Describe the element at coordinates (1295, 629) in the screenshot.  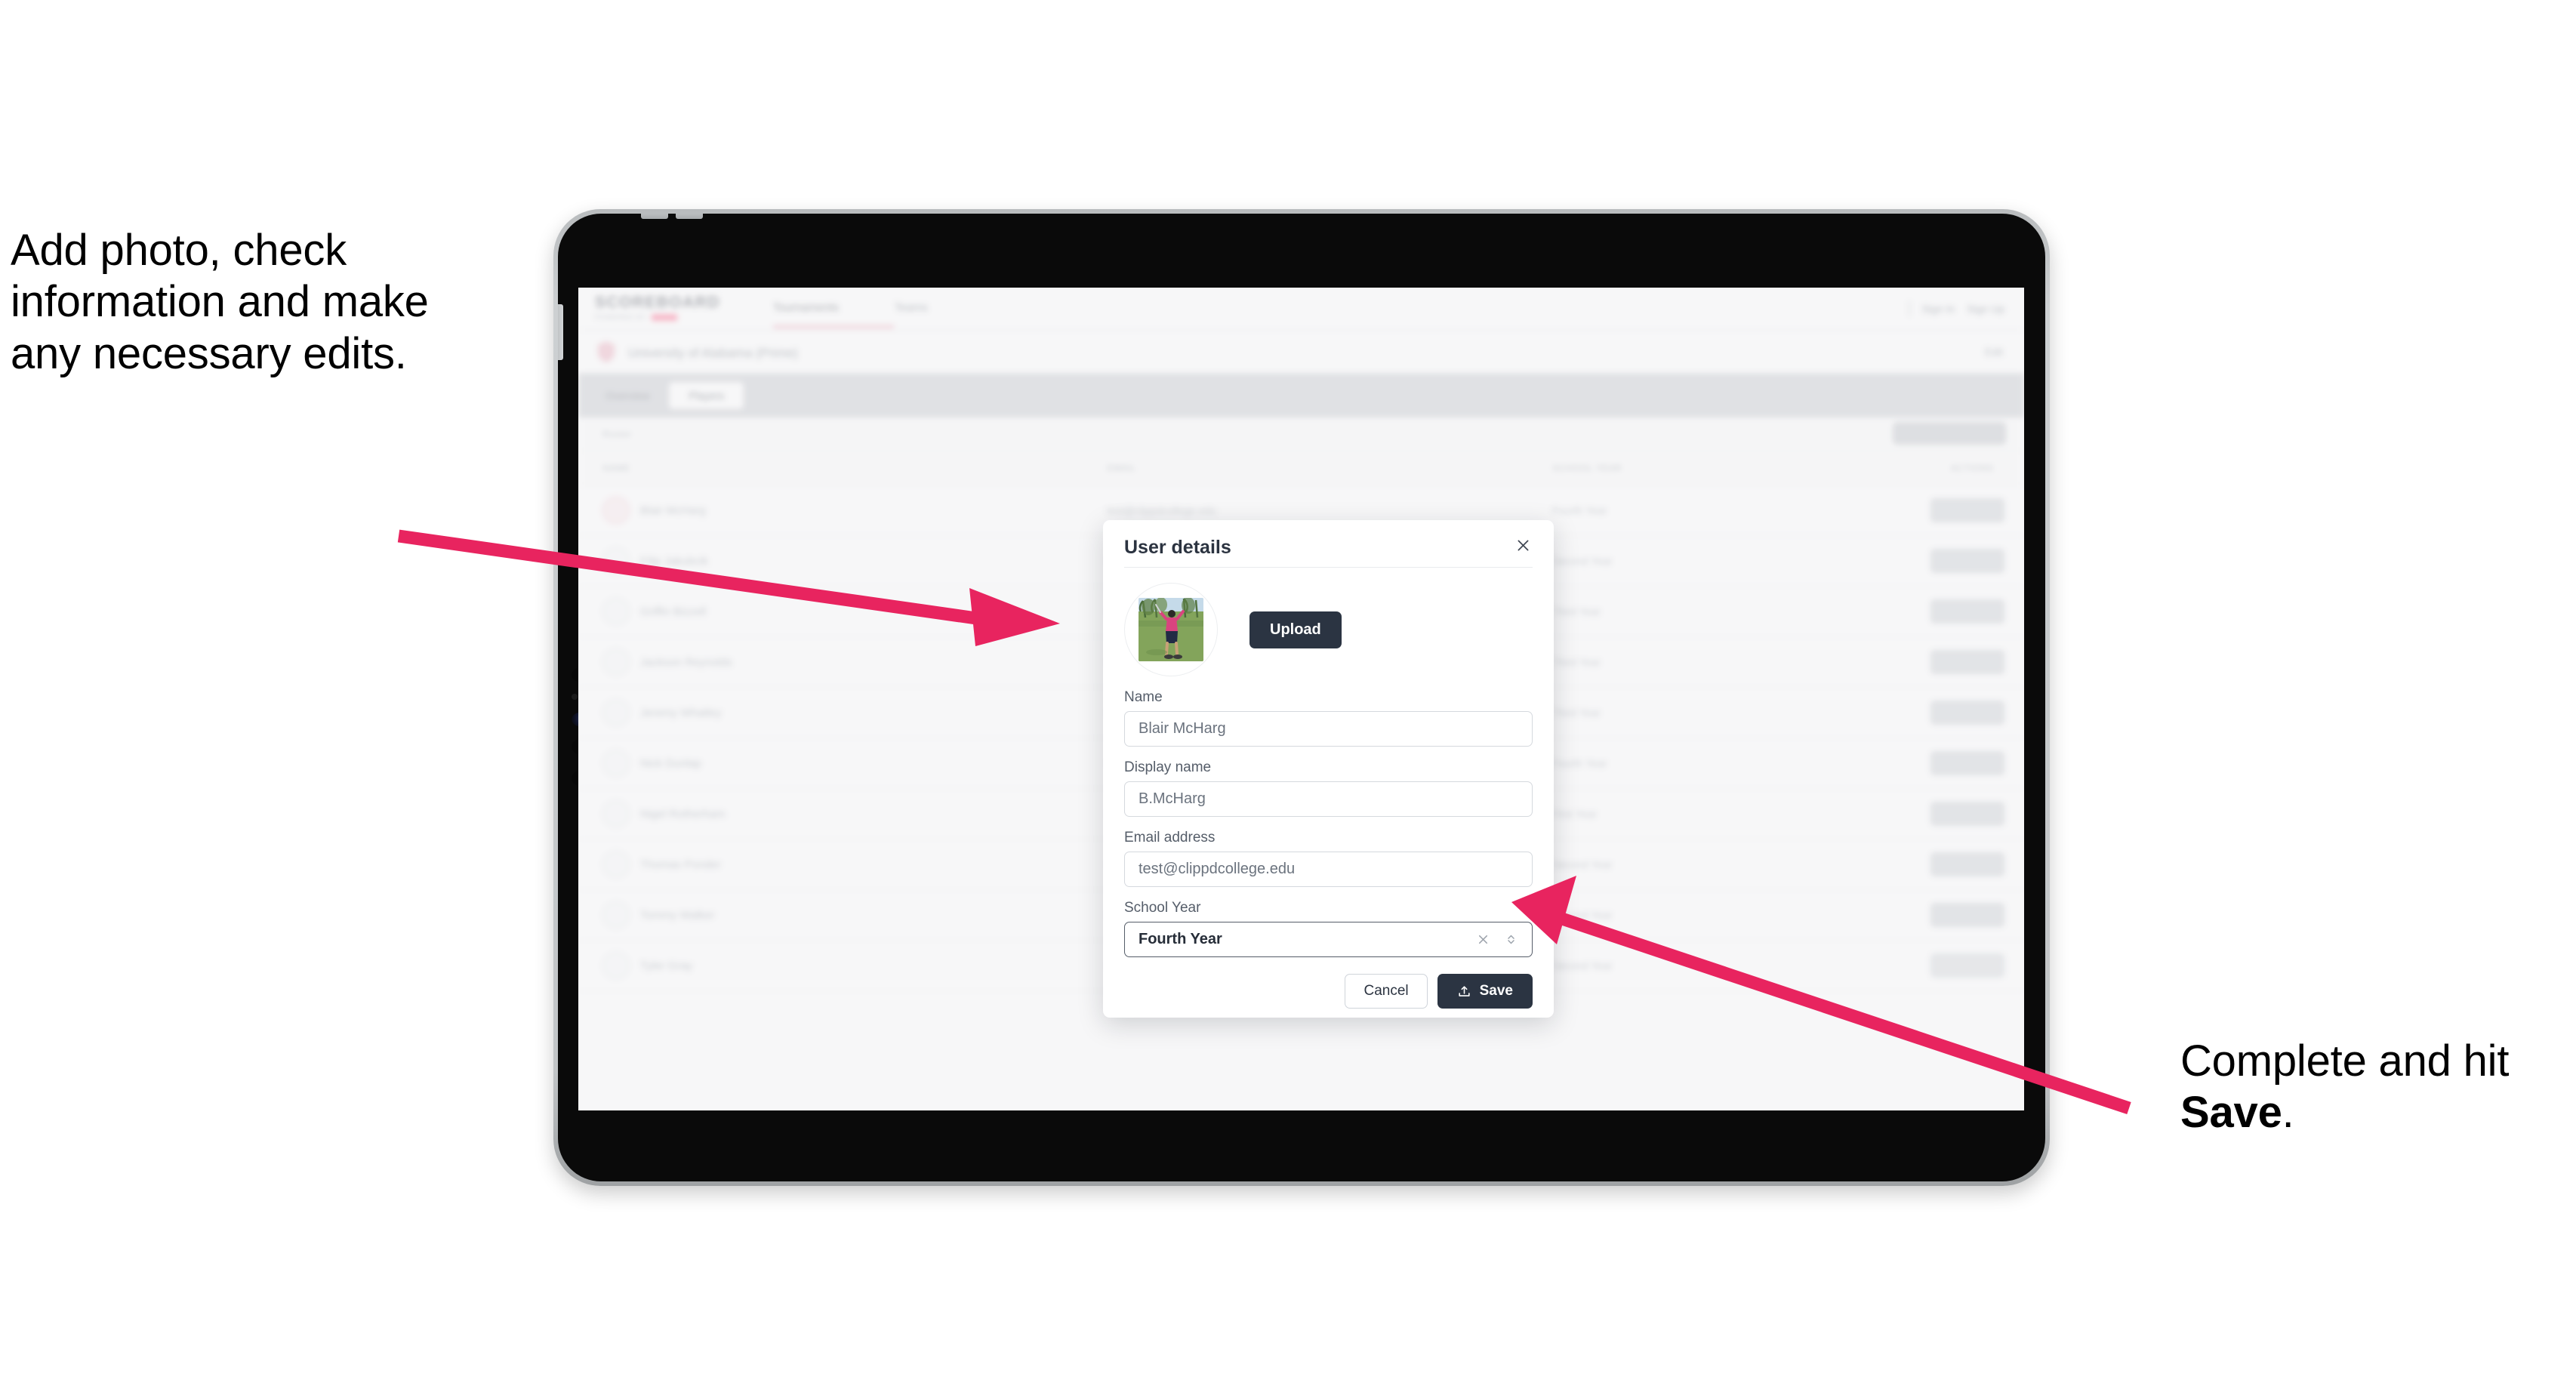
I see `upload-button: Upload` at that location.